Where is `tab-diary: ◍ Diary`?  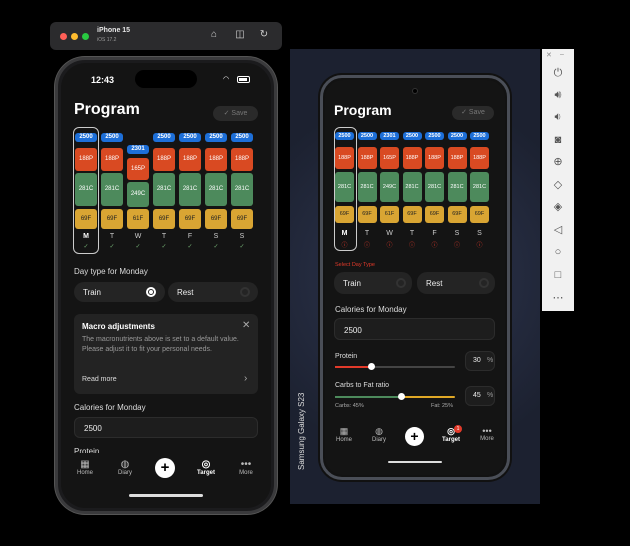 tab-diary: ◍ Diary is located at coordinates (125, 467).